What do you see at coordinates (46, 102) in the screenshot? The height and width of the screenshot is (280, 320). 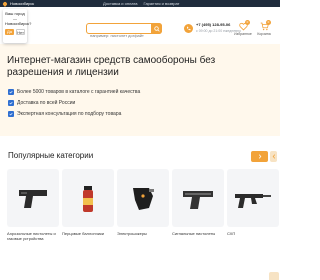 I see `benefit-text: Доставка по всей России` at bounding box center [46, 102].